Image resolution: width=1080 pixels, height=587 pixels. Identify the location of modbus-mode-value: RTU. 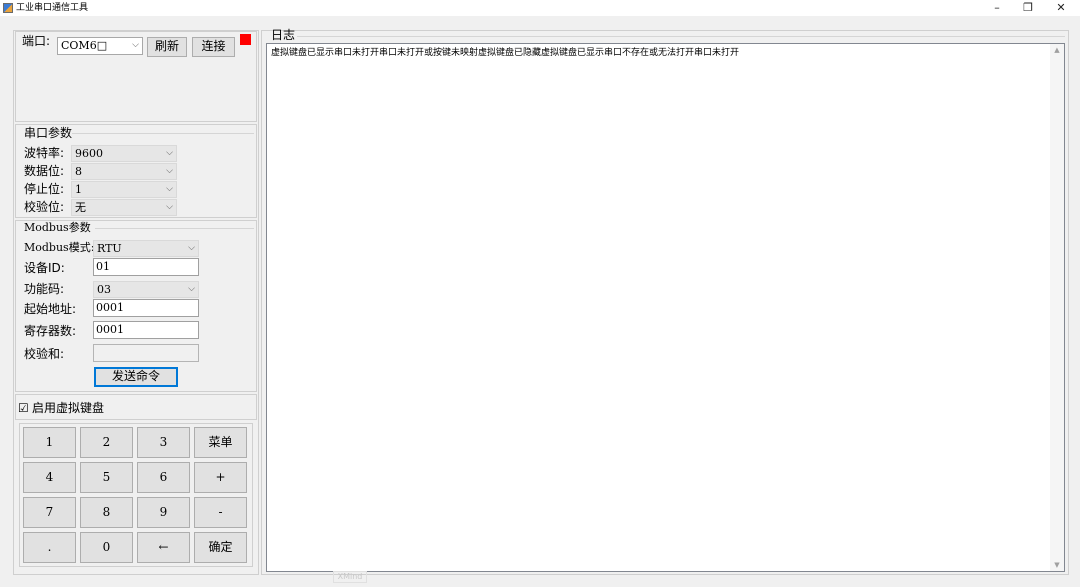
(109, 248).